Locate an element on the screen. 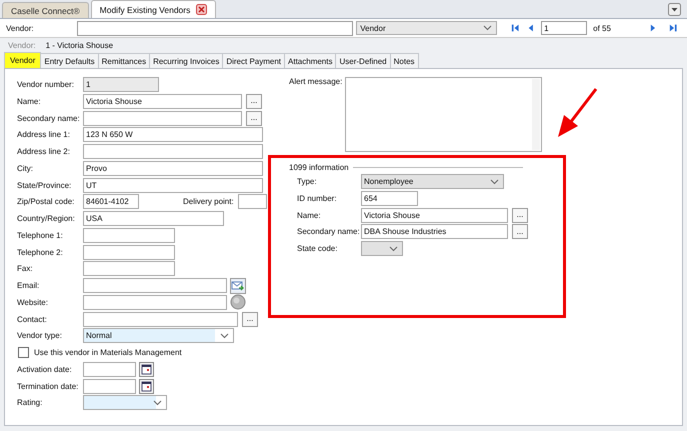  tab: Entry Defaults is located at coordinates (69, 60).